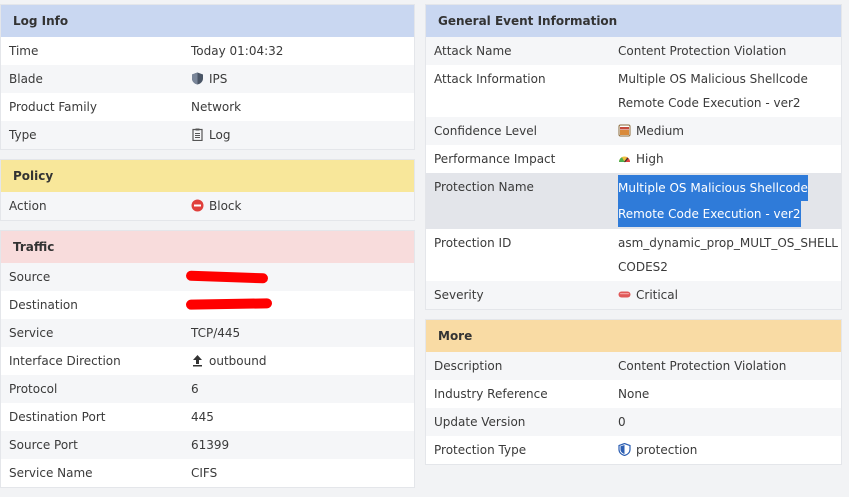 Image resolution: width=849 pixels, height=497 pixels. What do you see at coordinates (713, 188) in the screenshot?
I see `protection-name-line1: Multiple OS Malicious Shellcode` at bounding box center [713, 188].